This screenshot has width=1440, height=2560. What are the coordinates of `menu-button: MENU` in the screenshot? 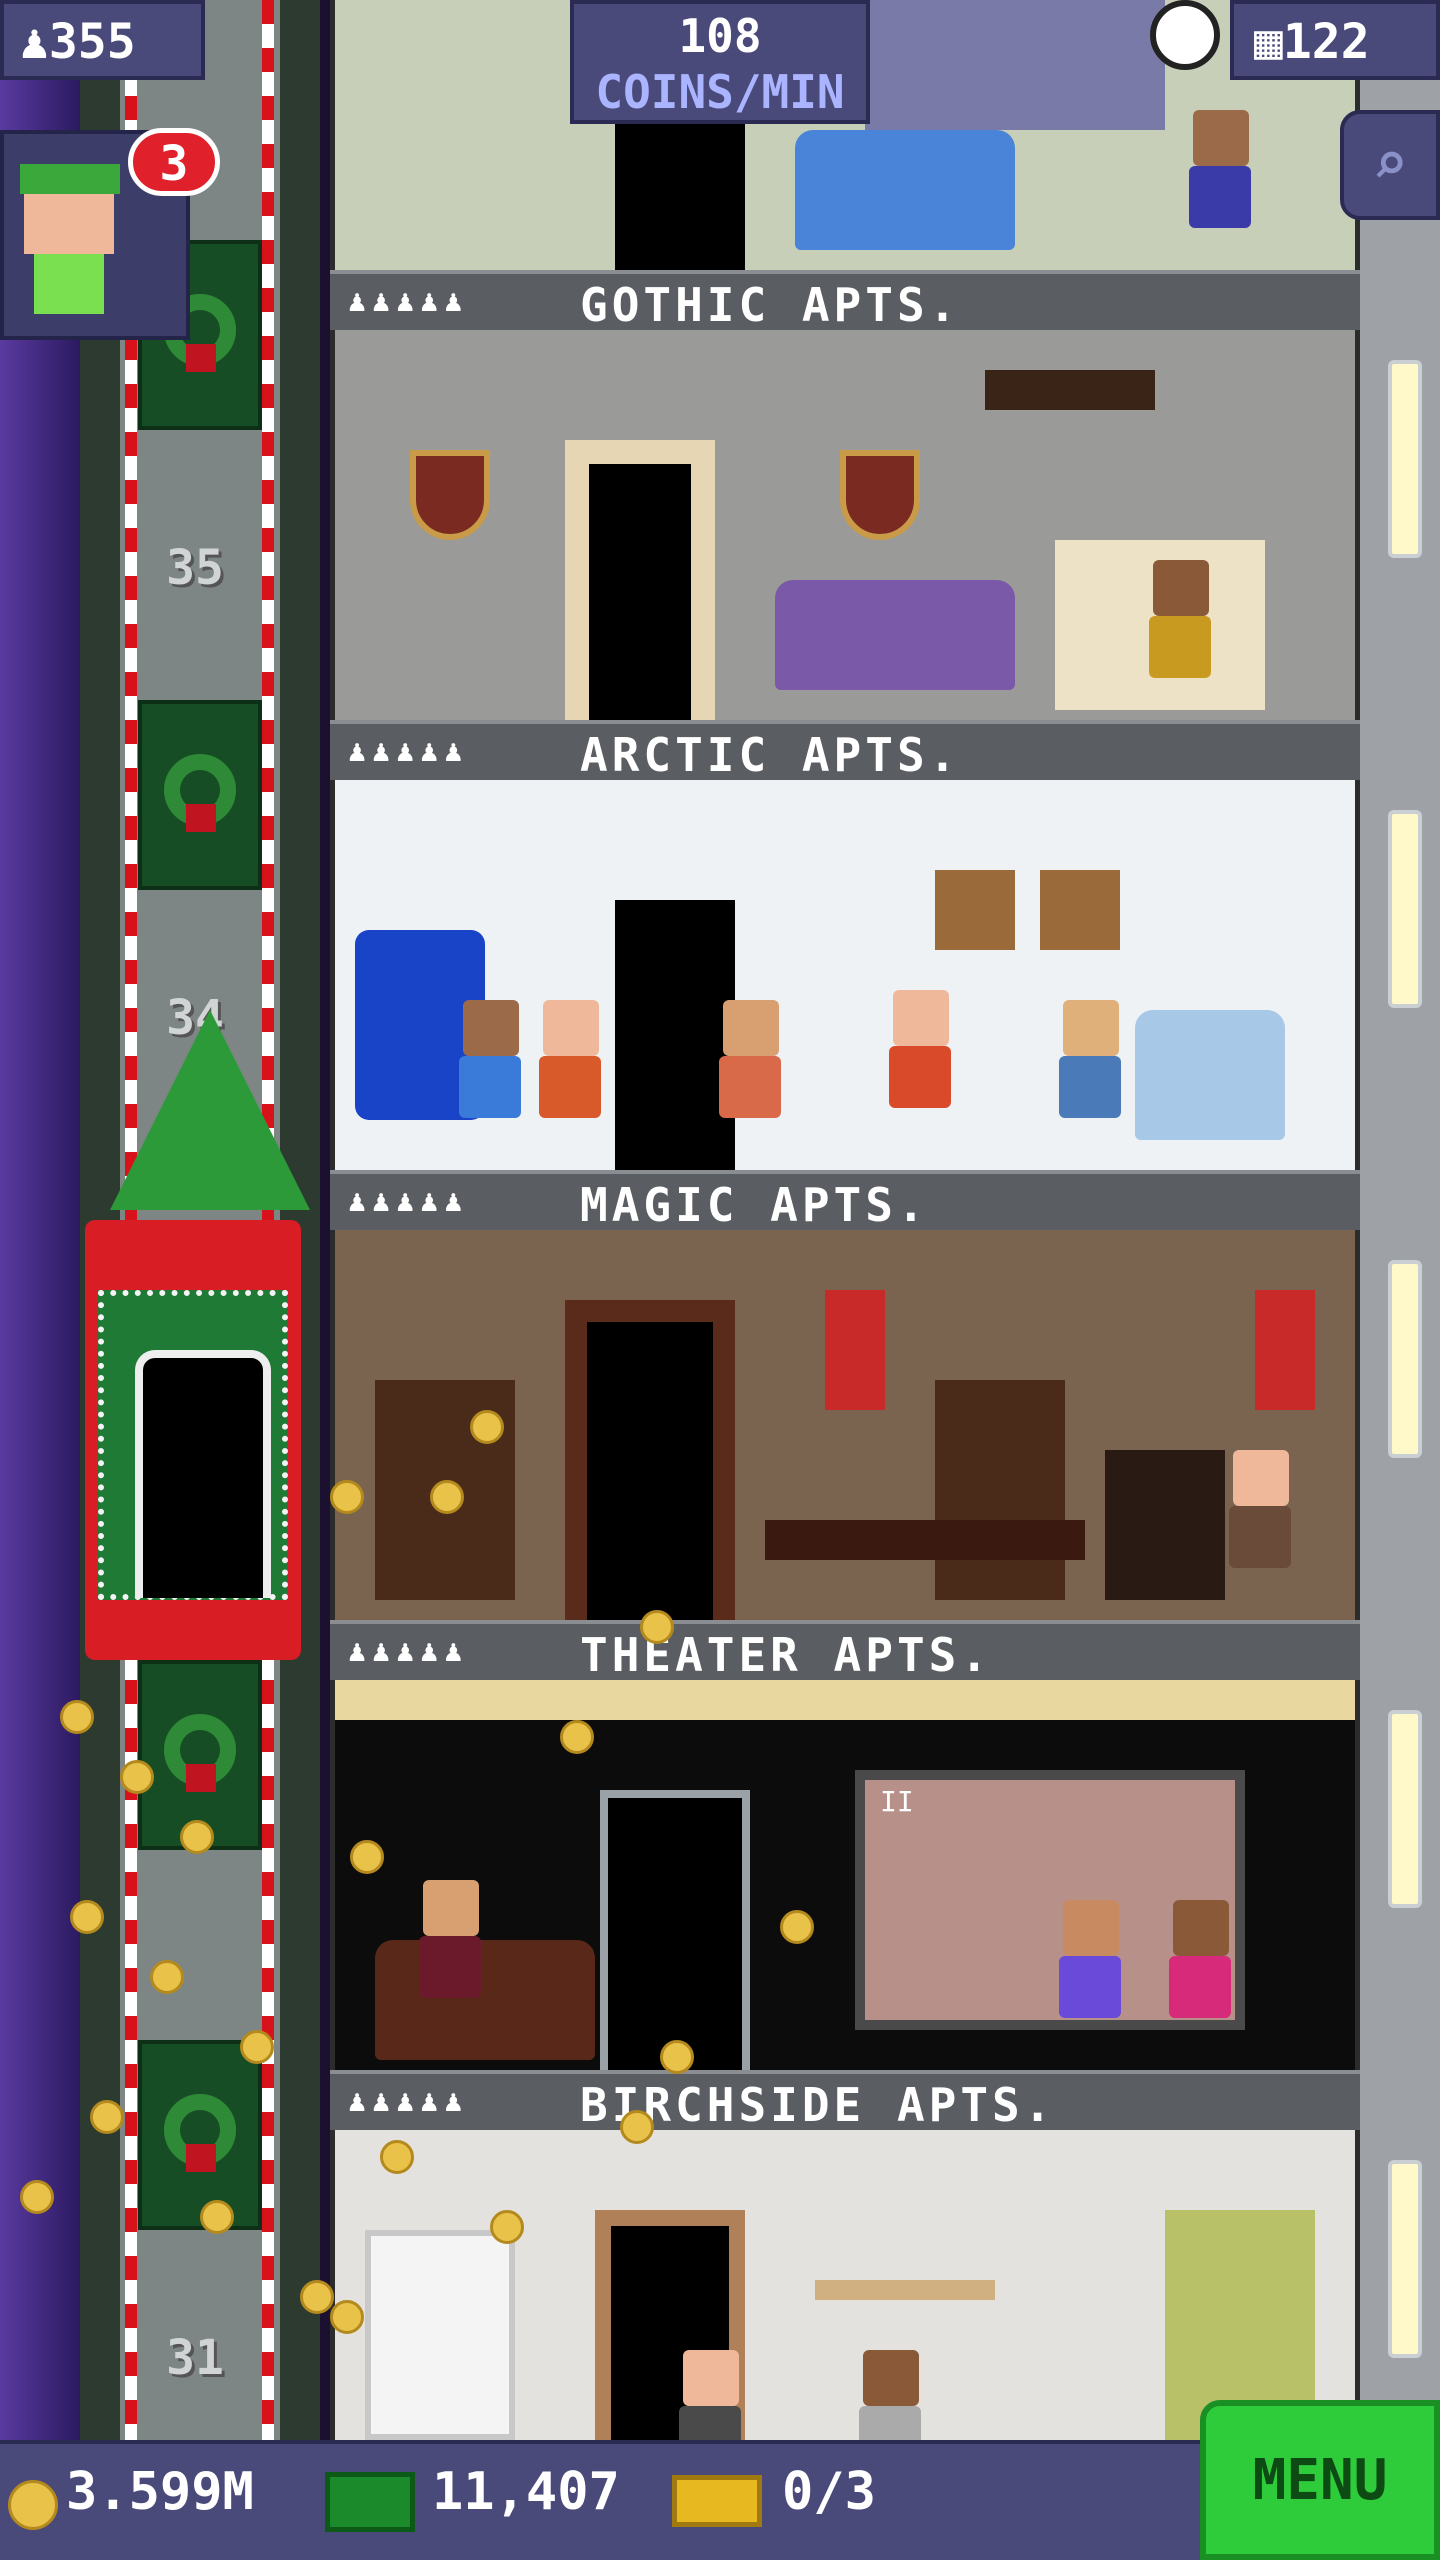 It's located at (1320, 2480).